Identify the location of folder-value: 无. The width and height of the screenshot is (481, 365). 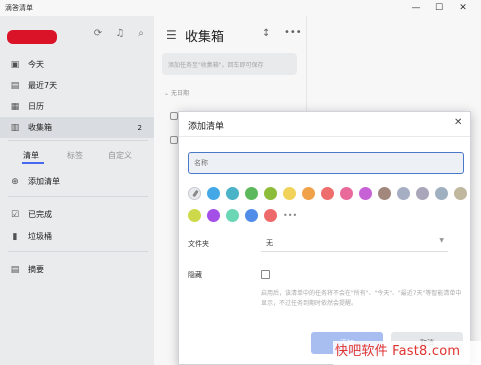
(269, 243).